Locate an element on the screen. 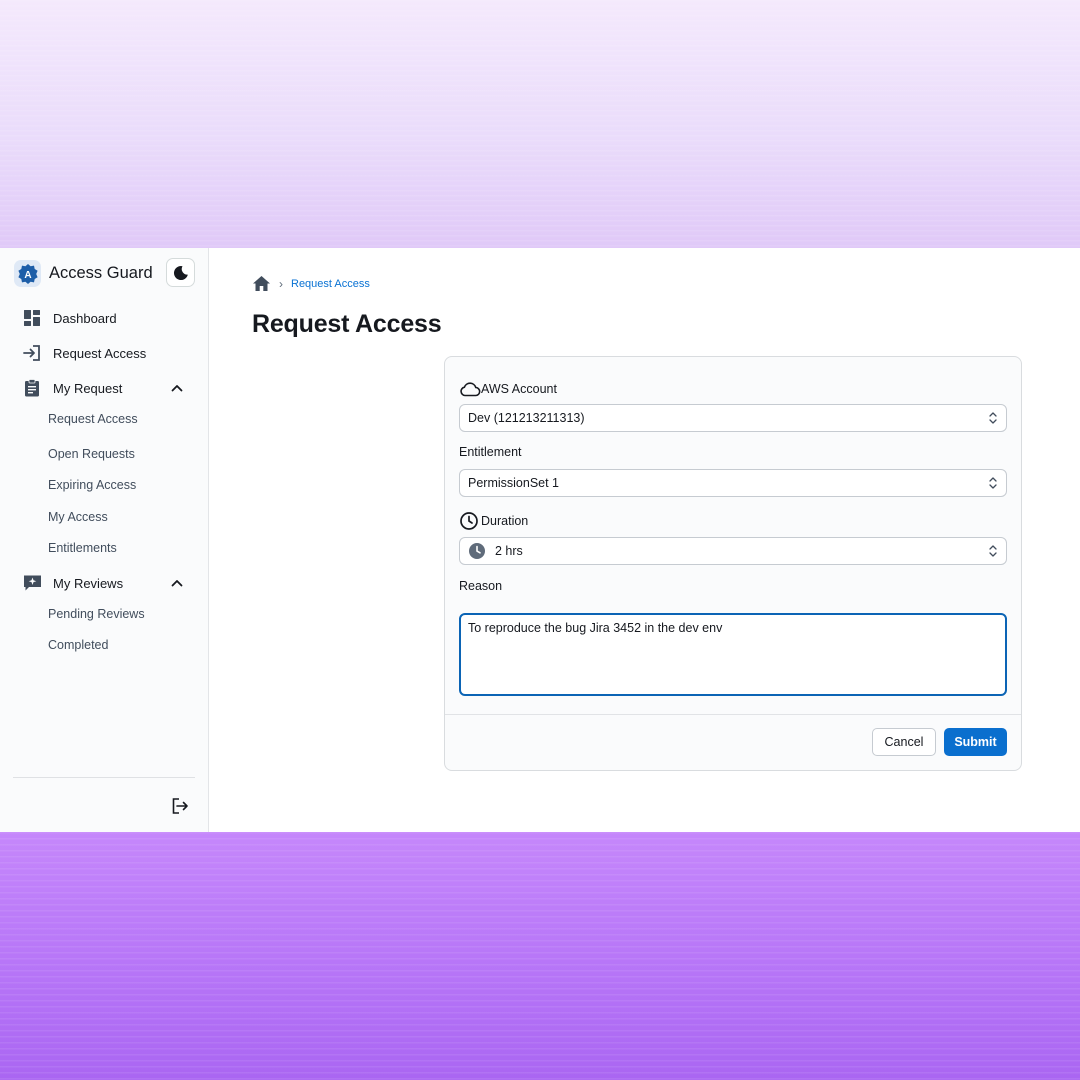 The height and width of the screenshot is (1080, 1080). sidebar-item-label: My Request is located at coordinates (88, 388).